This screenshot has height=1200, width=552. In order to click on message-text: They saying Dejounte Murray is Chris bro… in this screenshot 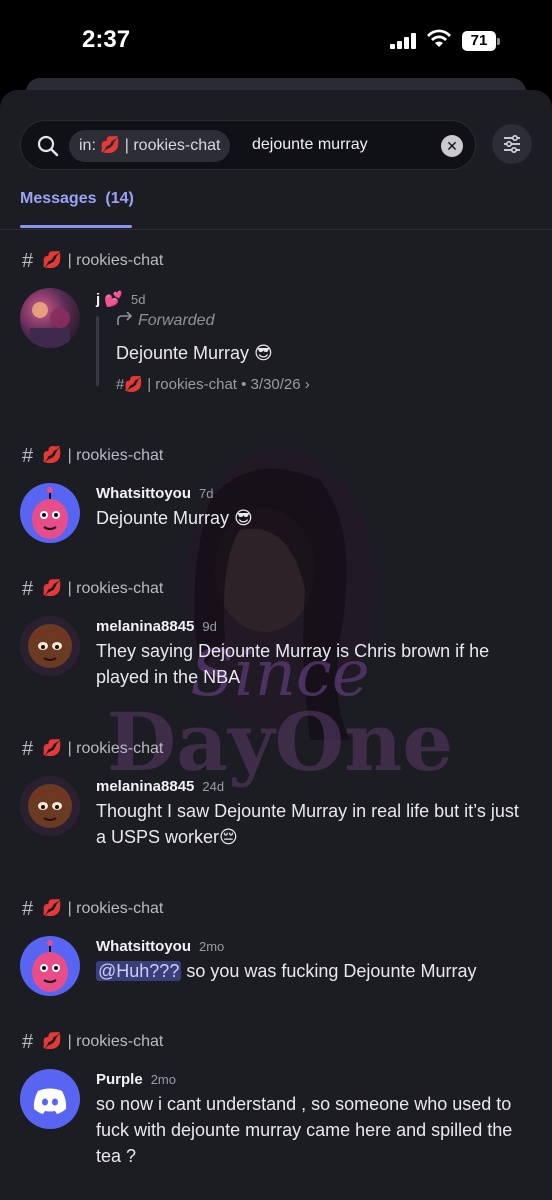, I will do `click(293, 664)`.